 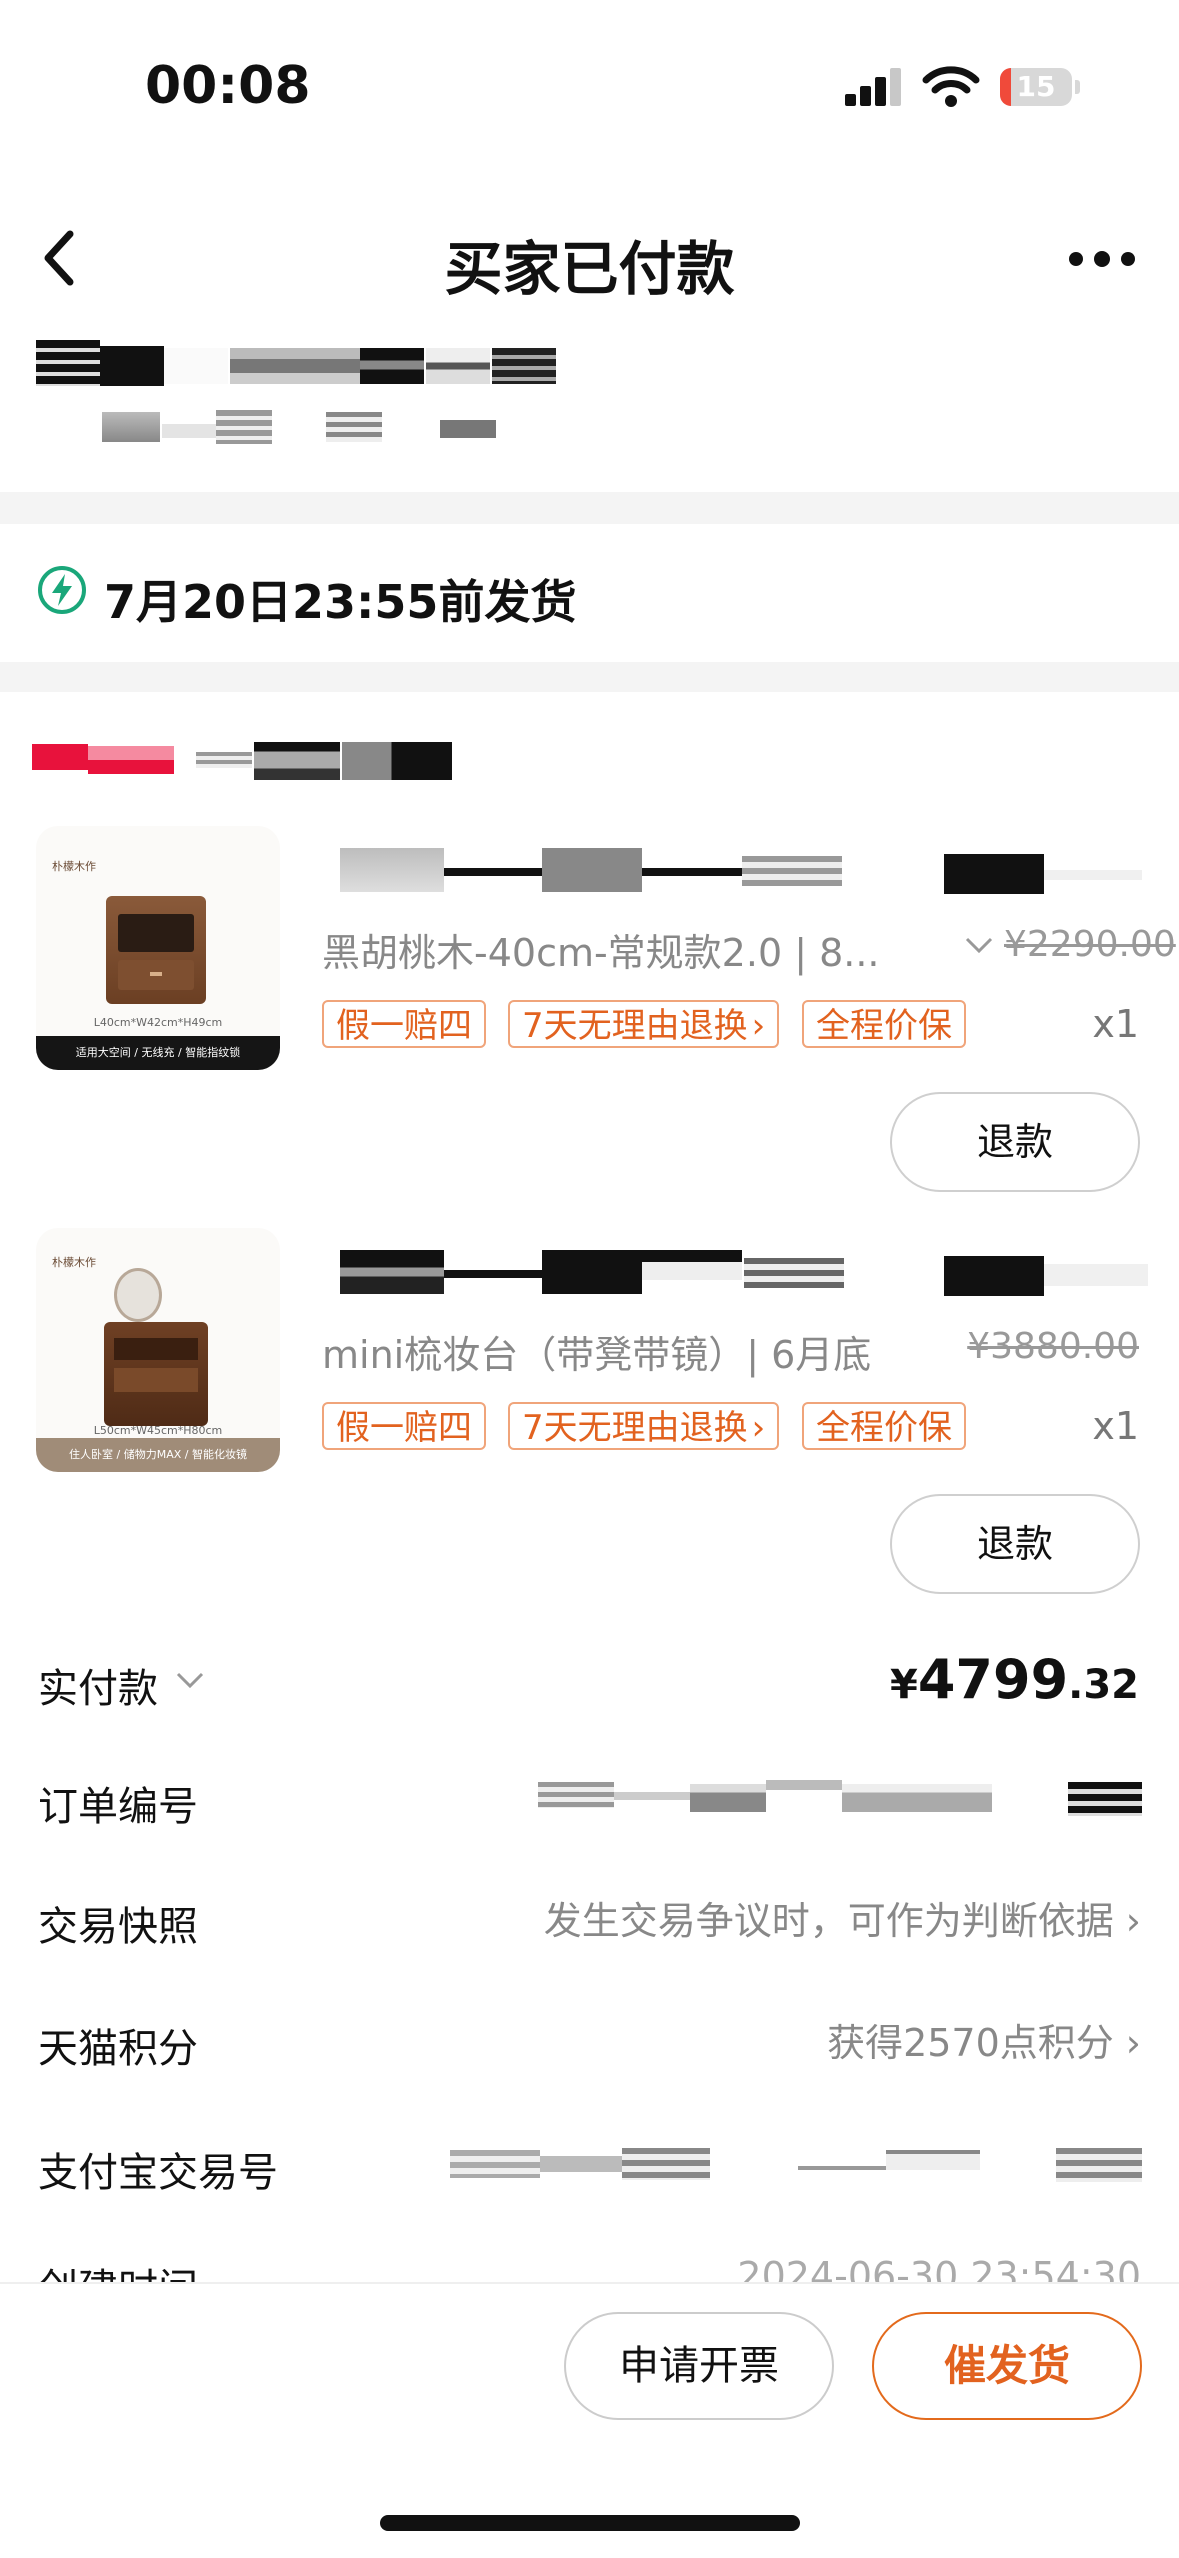 I want to click on image-band-text: 适用大空间 / 无线充 / 智能指纹锁, so click(x=158, y=1052).